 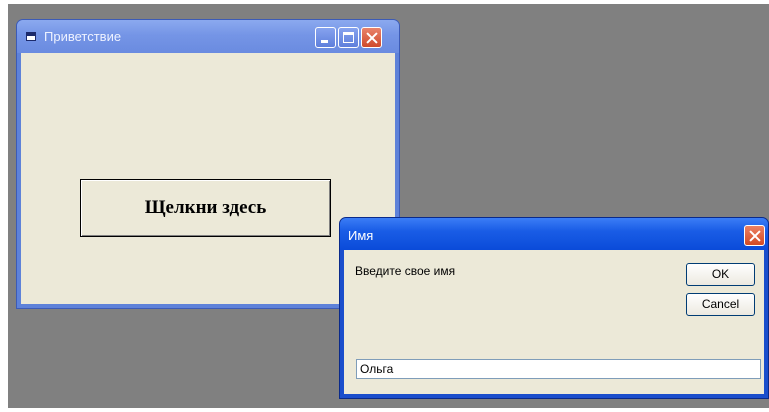 I want to click on dialog-titlebar: Имя, so click(x=554, y=234).